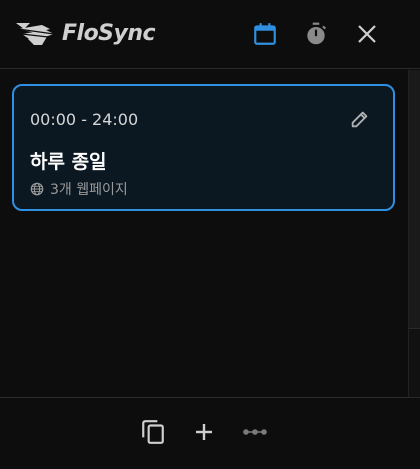  Describe the element at coordinates (109, 33) in the screenshot. I see `brand-name: FloSync` at that location.